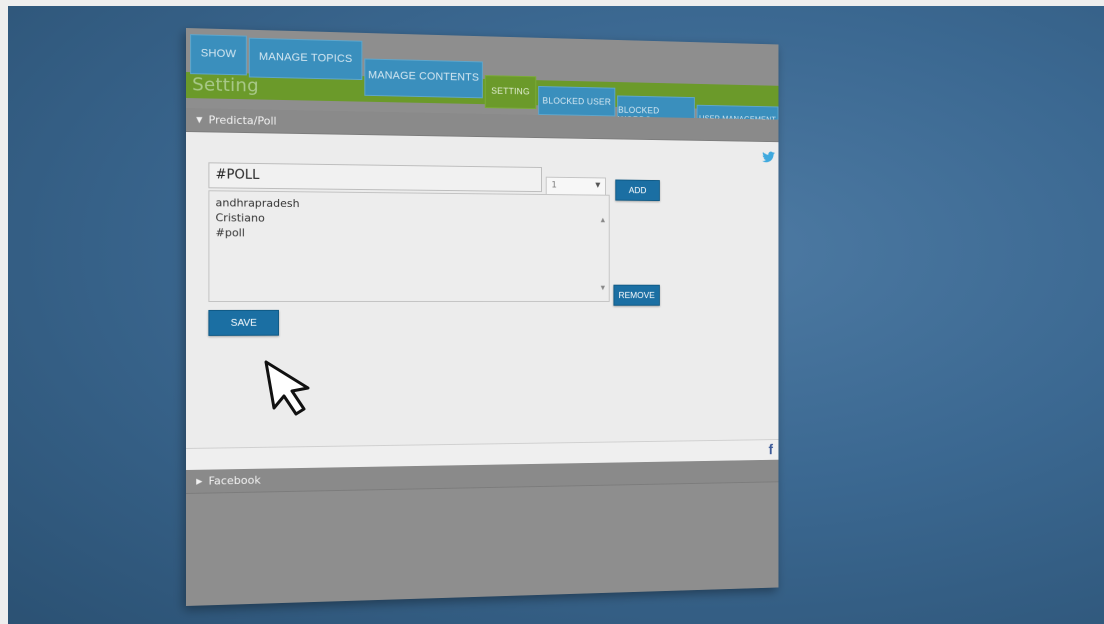 The width and height of the screenshot is (1104, 624). What do you see at coordinates (603, 220) in the screenshot?
I see `scroll-up-icon: ▲` at bounding box center [603, 220].